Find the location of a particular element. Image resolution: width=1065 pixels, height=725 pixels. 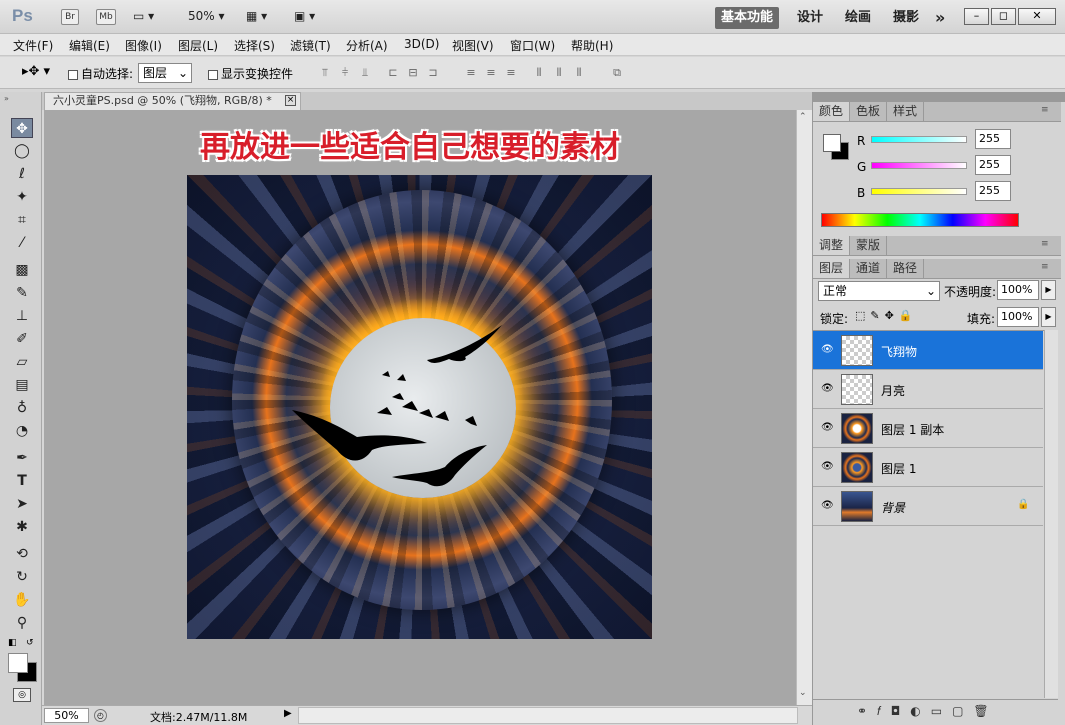

align-vcenter-icon: ⫩ is located at coordinates (345, 73).